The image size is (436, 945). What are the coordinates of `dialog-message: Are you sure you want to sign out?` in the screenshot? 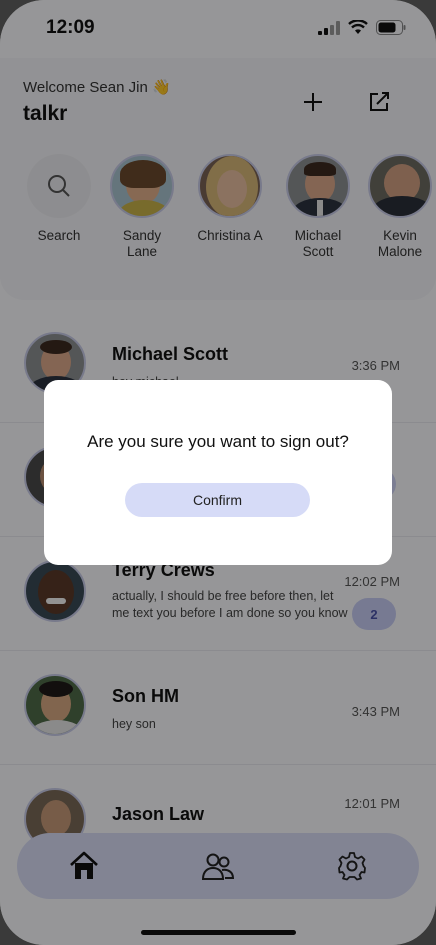 It's located at (218, 441).